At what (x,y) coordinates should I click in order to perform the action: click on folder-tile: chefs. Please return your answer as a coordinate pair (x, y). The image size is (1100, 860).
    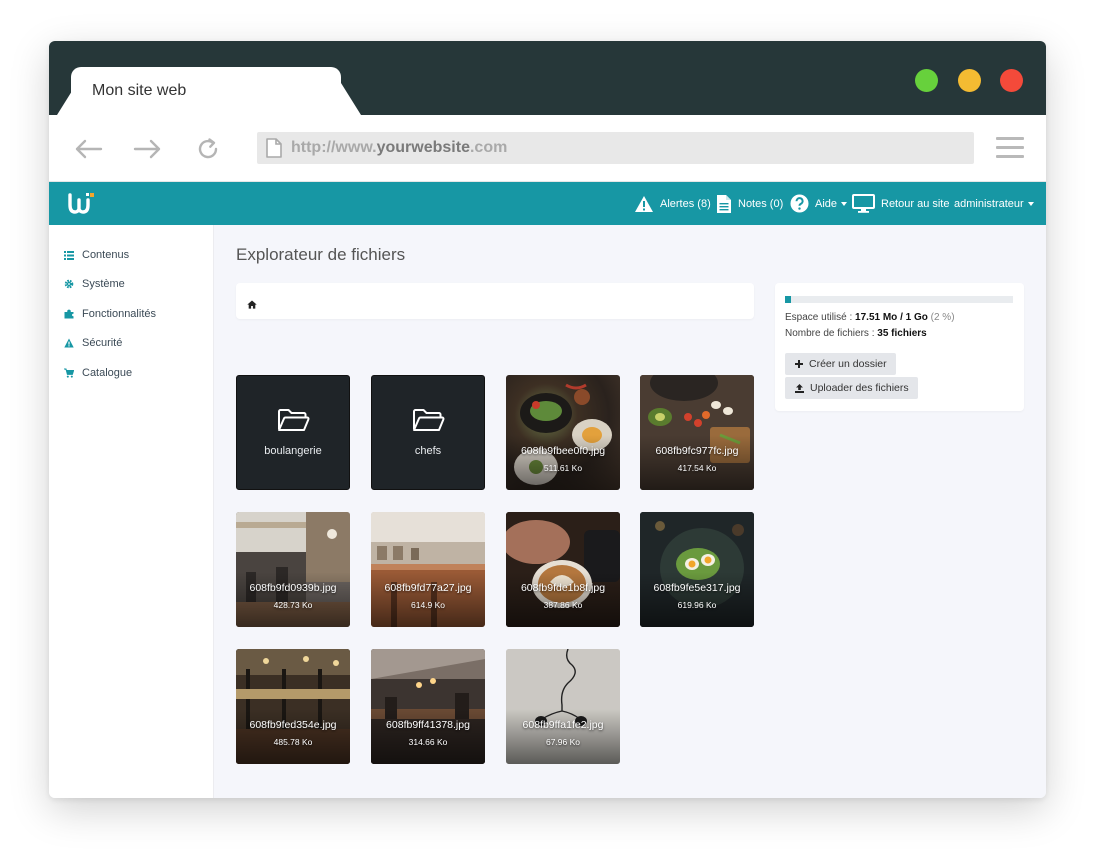
    Looking at the image, I should click on (428, 432).